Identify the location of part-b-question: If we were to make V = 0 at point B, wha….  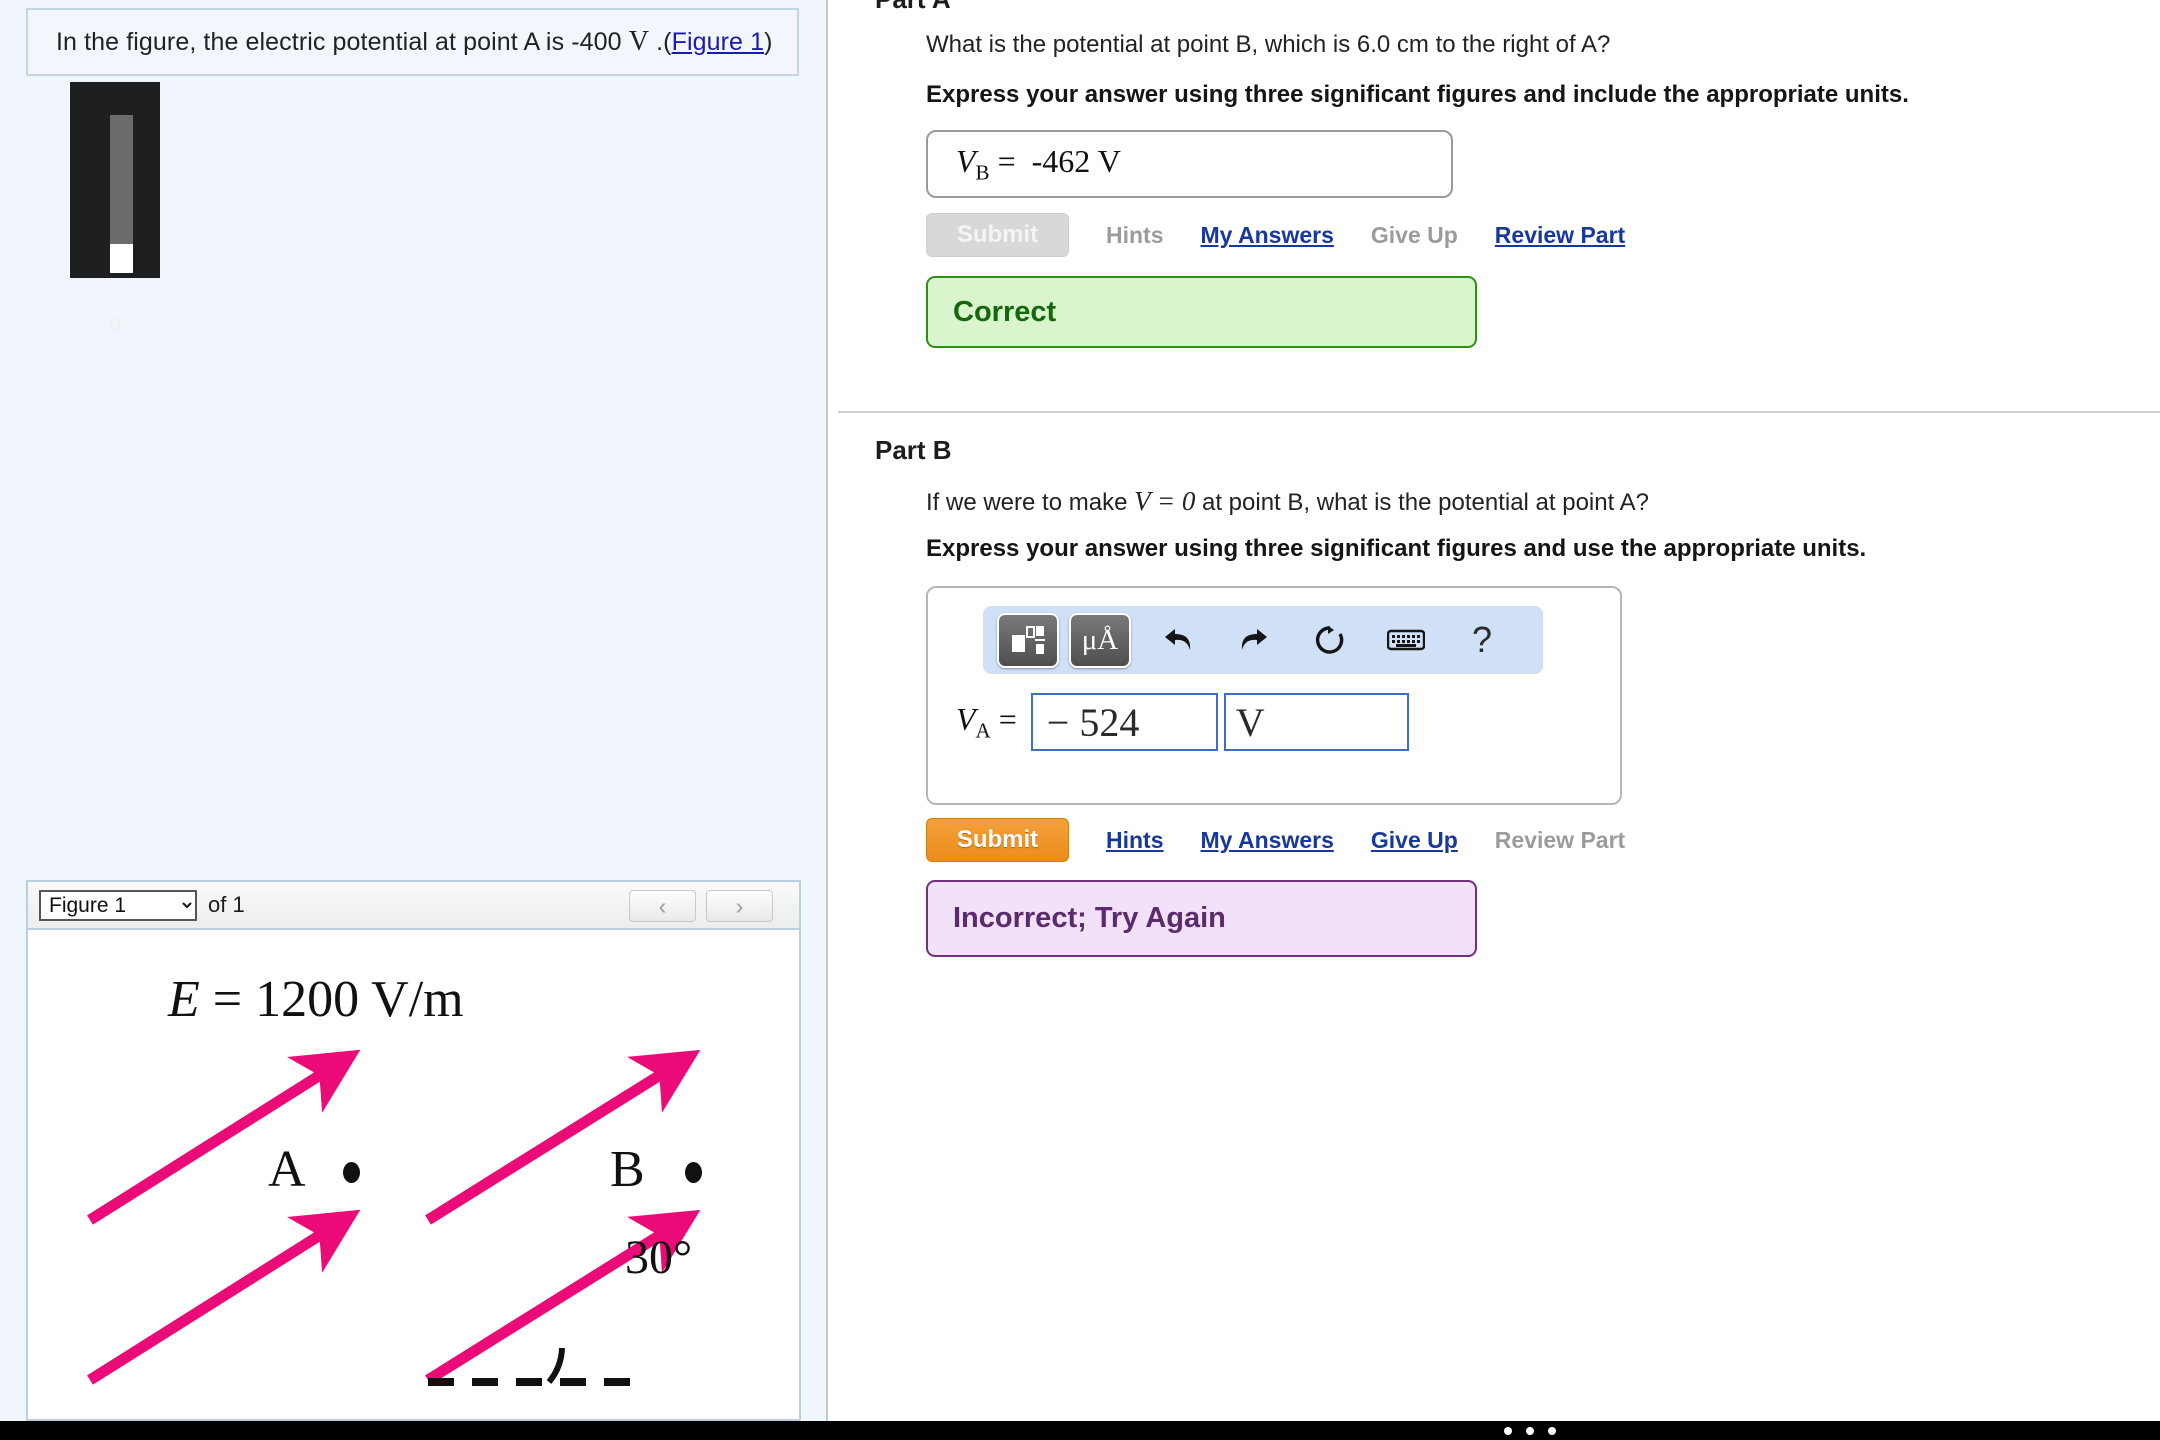
(1287, 501).